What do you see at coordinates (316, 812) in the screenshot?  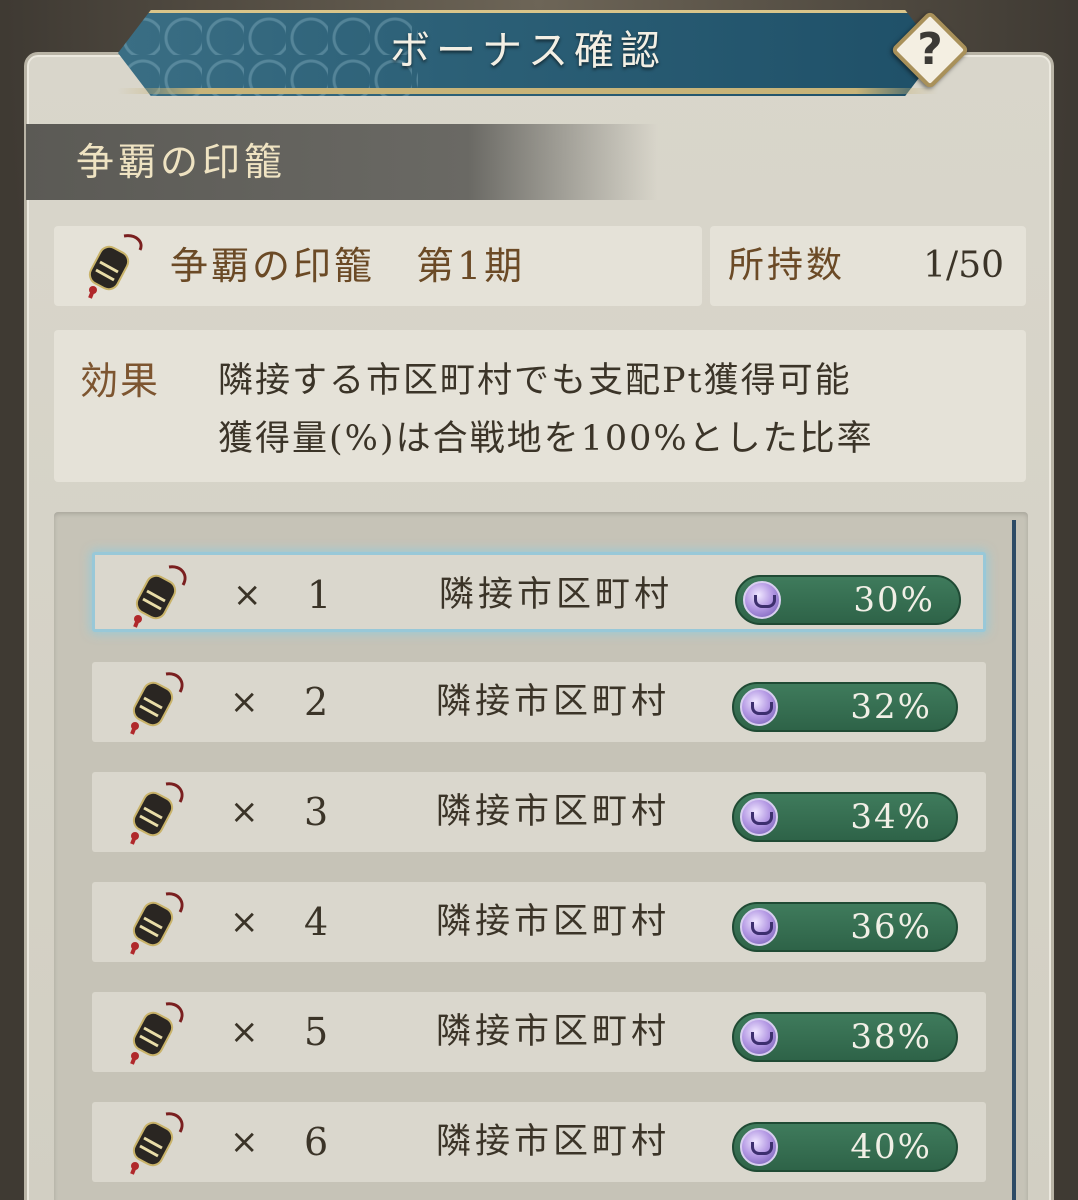 I see `seal-count: 3` at bounding box center [316, 812].